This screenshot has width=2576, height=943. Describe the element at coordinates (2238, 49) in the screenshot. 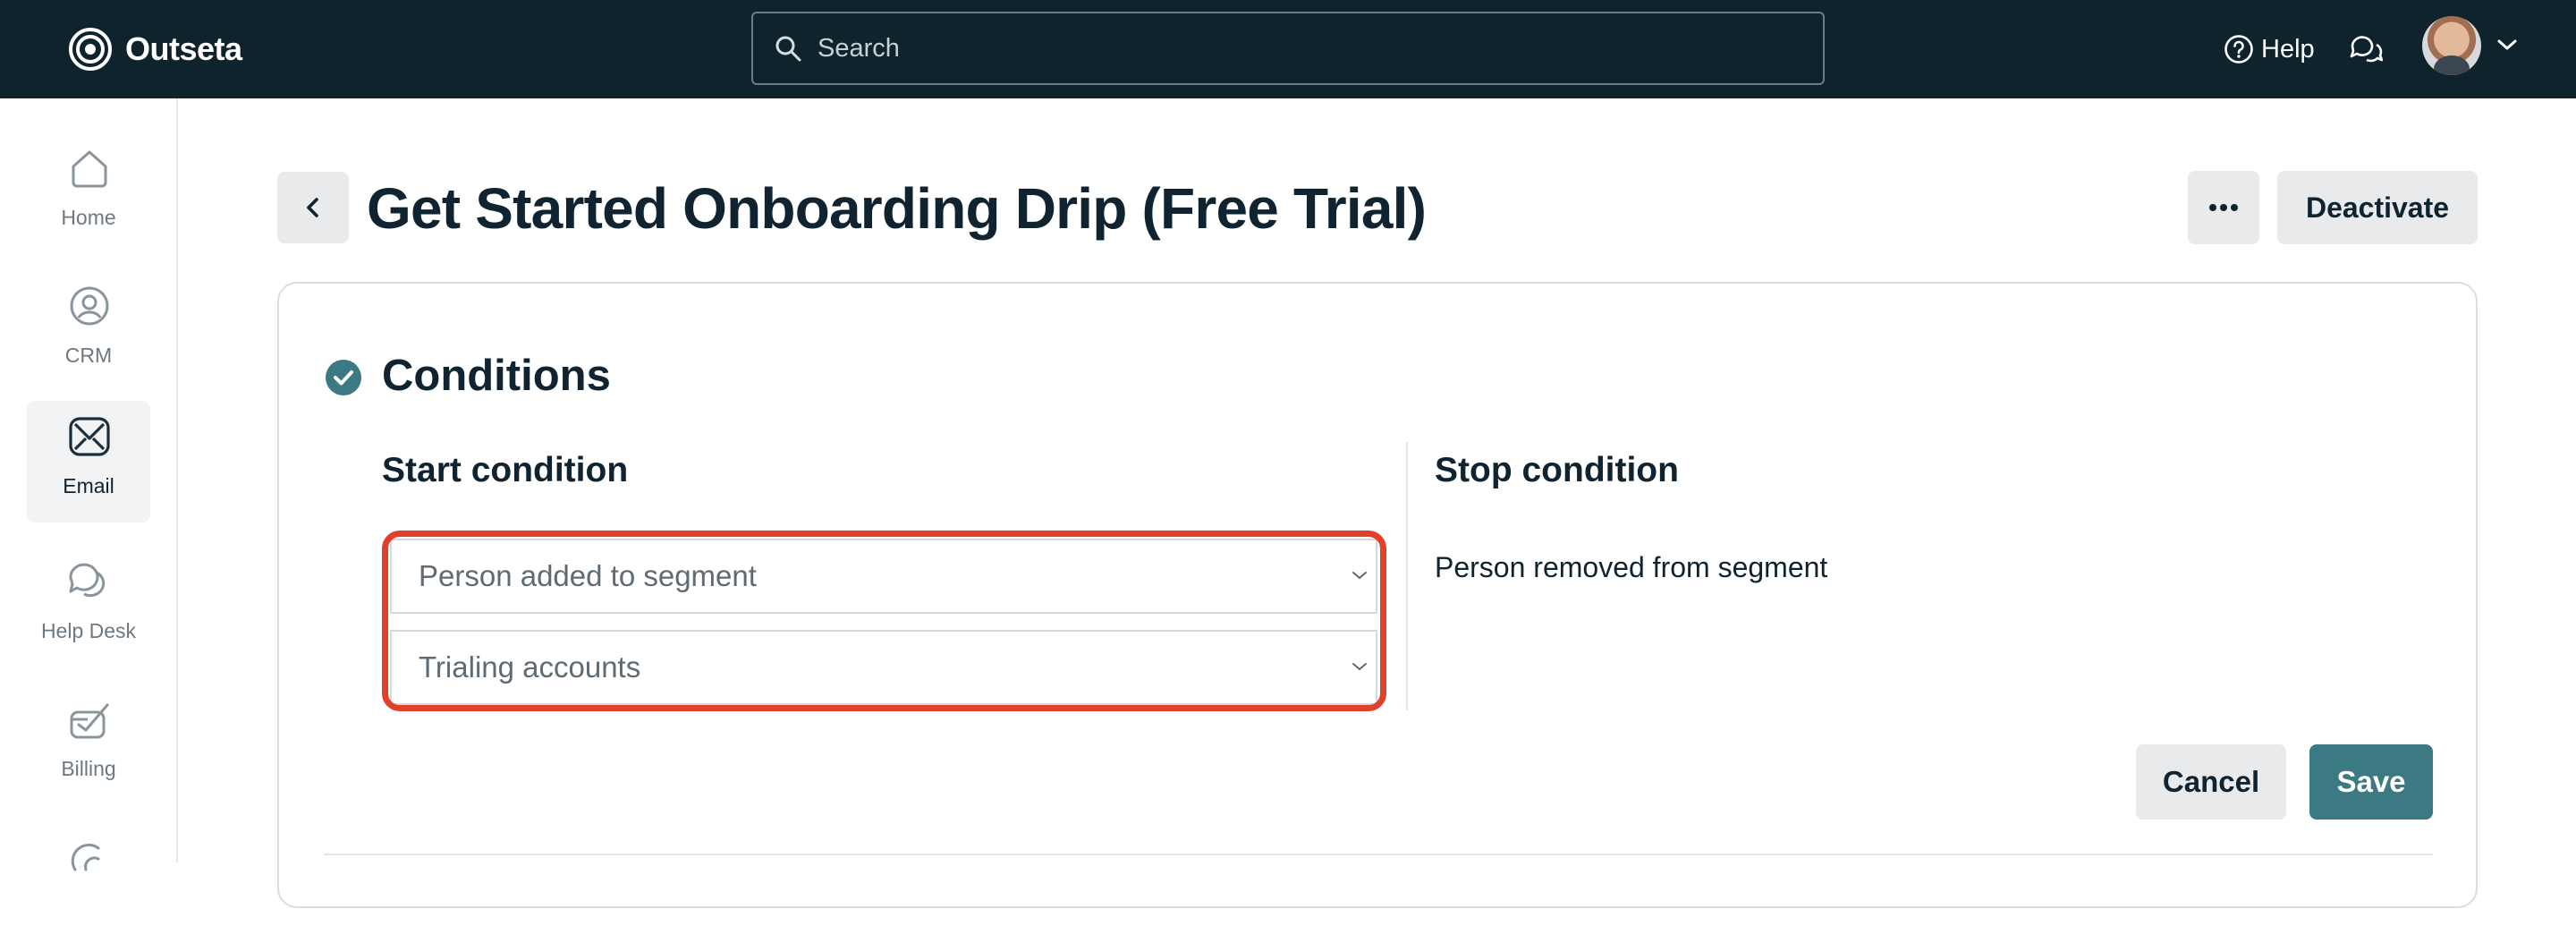

I see `question-circle-icon` at that location.